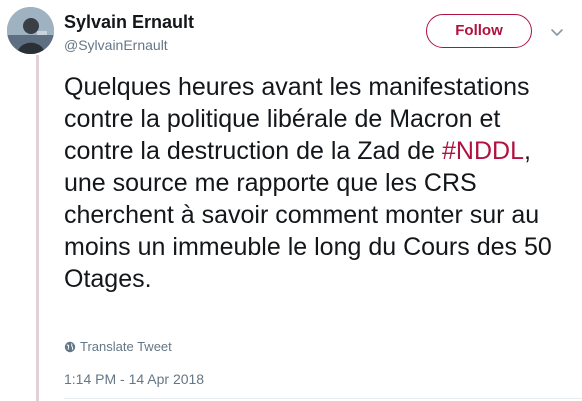  I want to click on translate-tweet-link: Translate Tweet, so click(118, 348).